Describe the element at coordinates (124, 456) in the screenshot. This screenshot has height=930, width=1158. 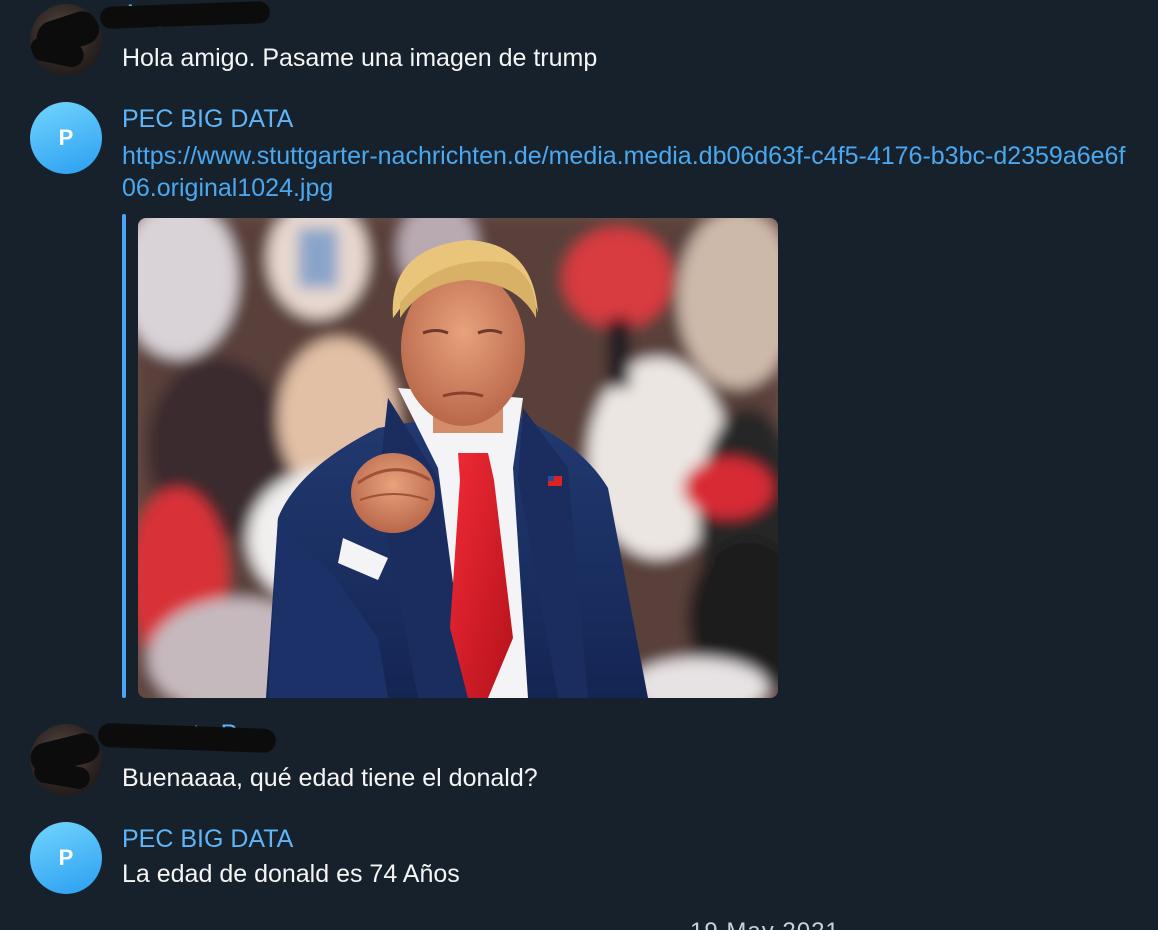
I see `link-preview-bar` at that location.